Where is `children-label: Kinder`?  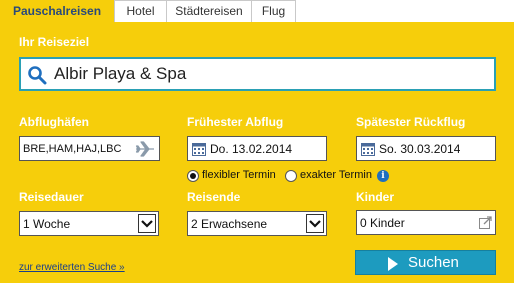
children-label: Kinder is located at coordinates (375, 197).